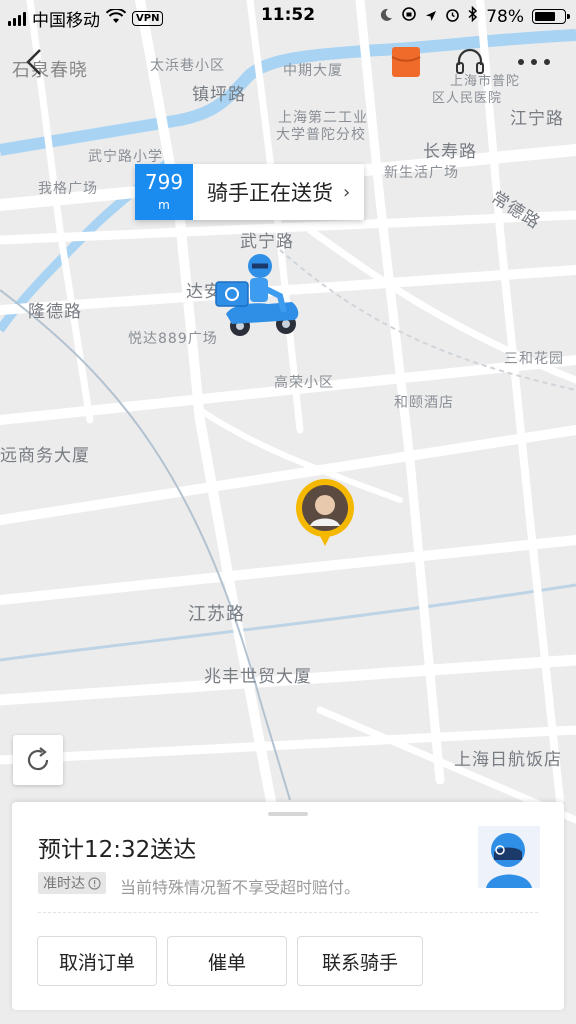 Image resolution: width=576 pixels, height=1024 pixels. I want to click on distance-value: 799, so click(164, 182).